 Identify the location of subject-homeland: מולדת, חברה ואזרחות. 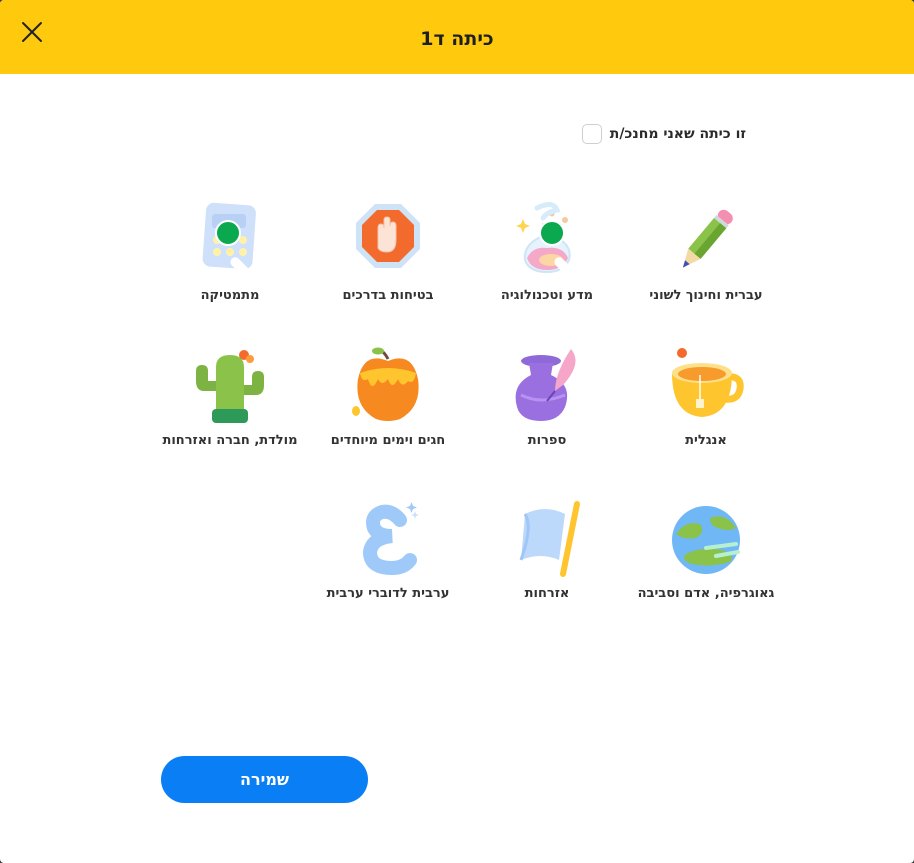
(230, 396).